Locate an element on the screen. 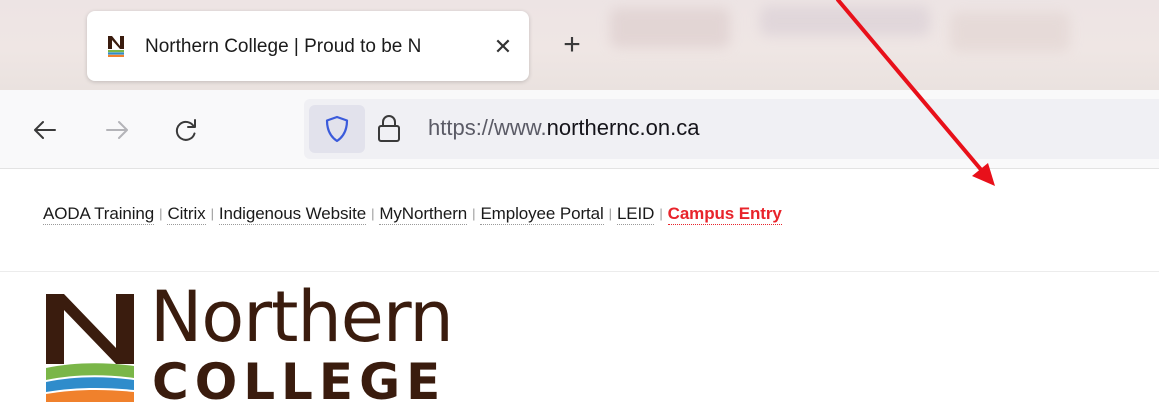 The width and height of the screenshot is (1159, 415). new-tab-icon: + is located at coordinates (572, 47).